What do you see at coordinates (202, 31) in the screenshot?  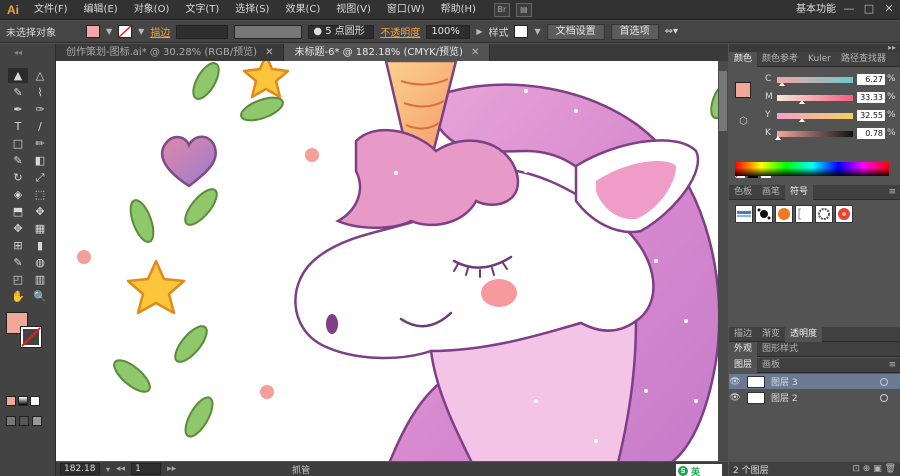 I see `stroke-weight-field` at bounding box center [202, 31].